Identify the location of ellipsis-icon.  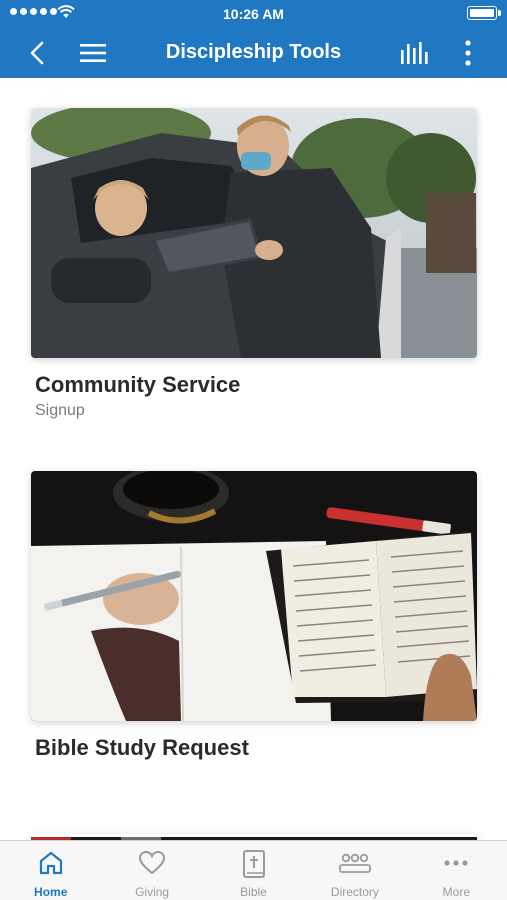
(456, 863).